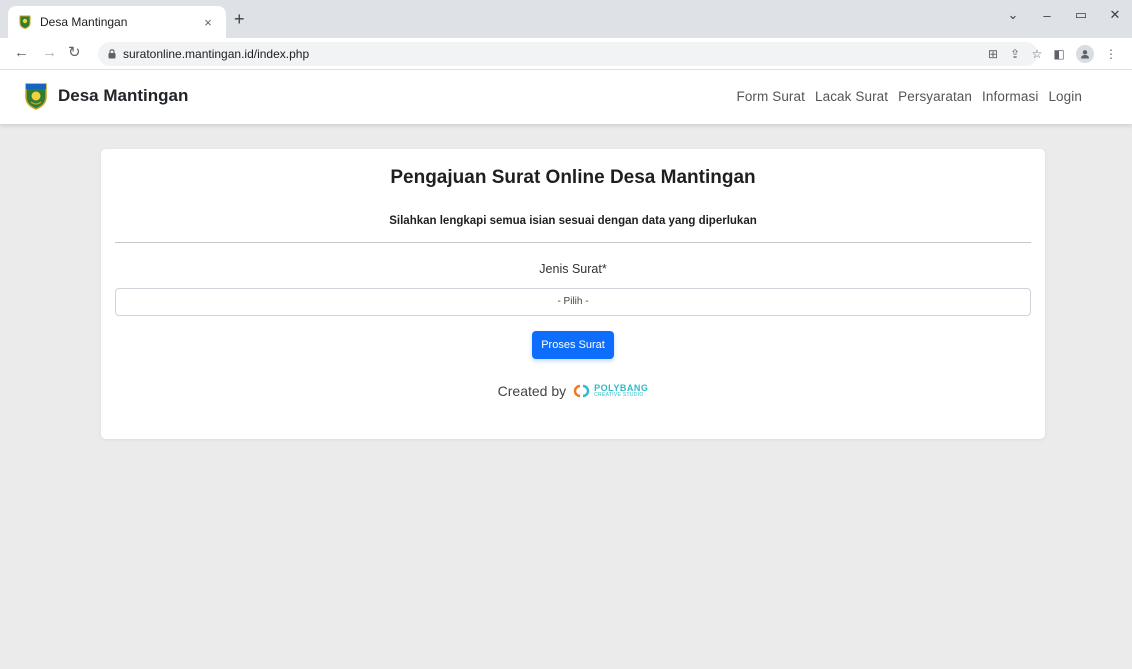 The image size is (1132, 669). What do you see at coordinates (1047, 15) in the screenshot?
I see `minimize-button: –` at bounding box center [1047, 15].